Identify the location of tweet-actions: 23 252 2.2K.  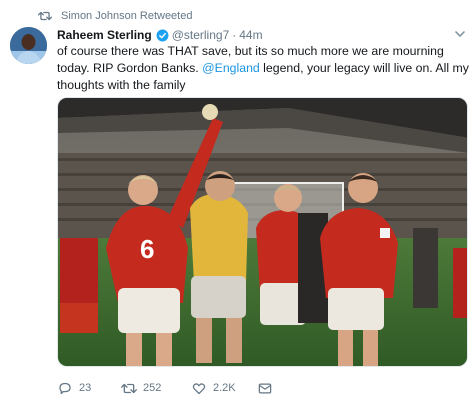
(168, 388).